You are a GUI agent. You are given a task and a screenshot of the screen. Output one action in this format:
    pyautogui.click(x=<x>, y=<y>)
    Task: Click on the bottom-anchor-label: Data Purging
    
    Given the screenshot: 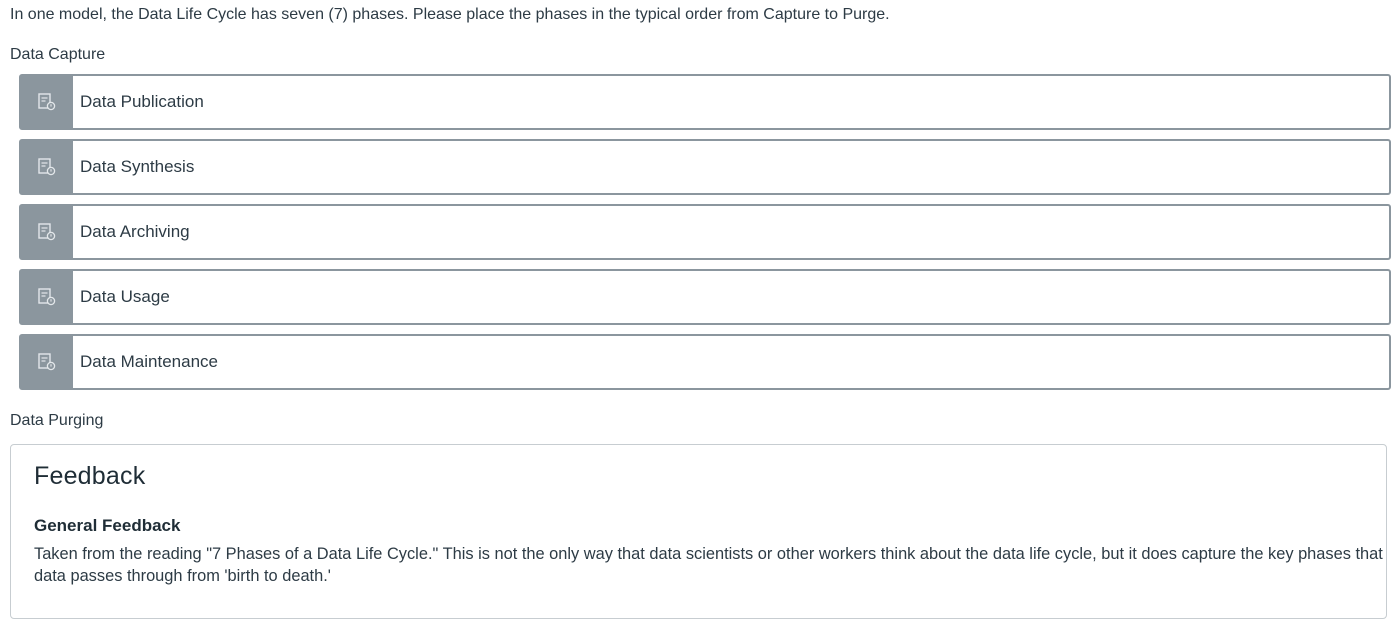 What is the action you would take?
    pyautogui.click(x=57, y=420)
    